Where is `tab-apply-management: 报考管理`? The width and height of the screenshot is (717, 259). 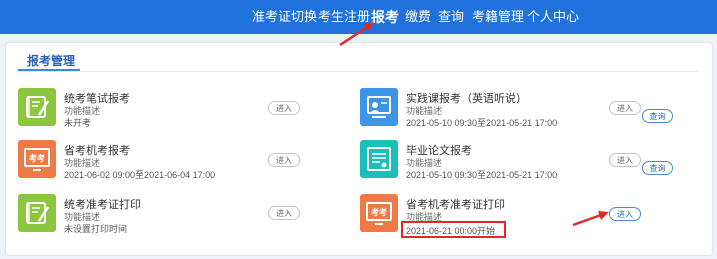 tab-apply-management: 报考管理 is located at coordinates (51, 60).